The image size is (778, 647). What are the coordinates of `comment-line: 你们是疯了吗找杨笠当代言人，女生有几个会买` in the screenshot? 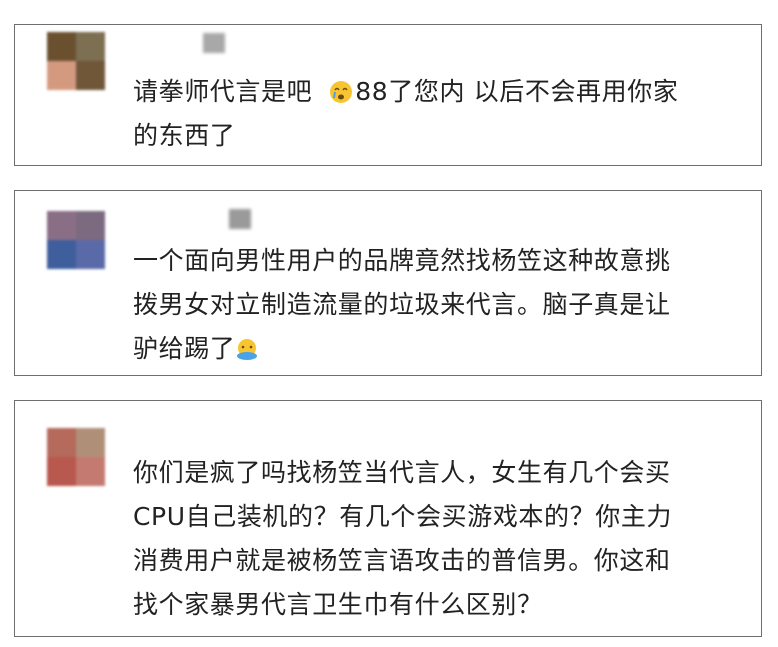 It's located at (402, 472).